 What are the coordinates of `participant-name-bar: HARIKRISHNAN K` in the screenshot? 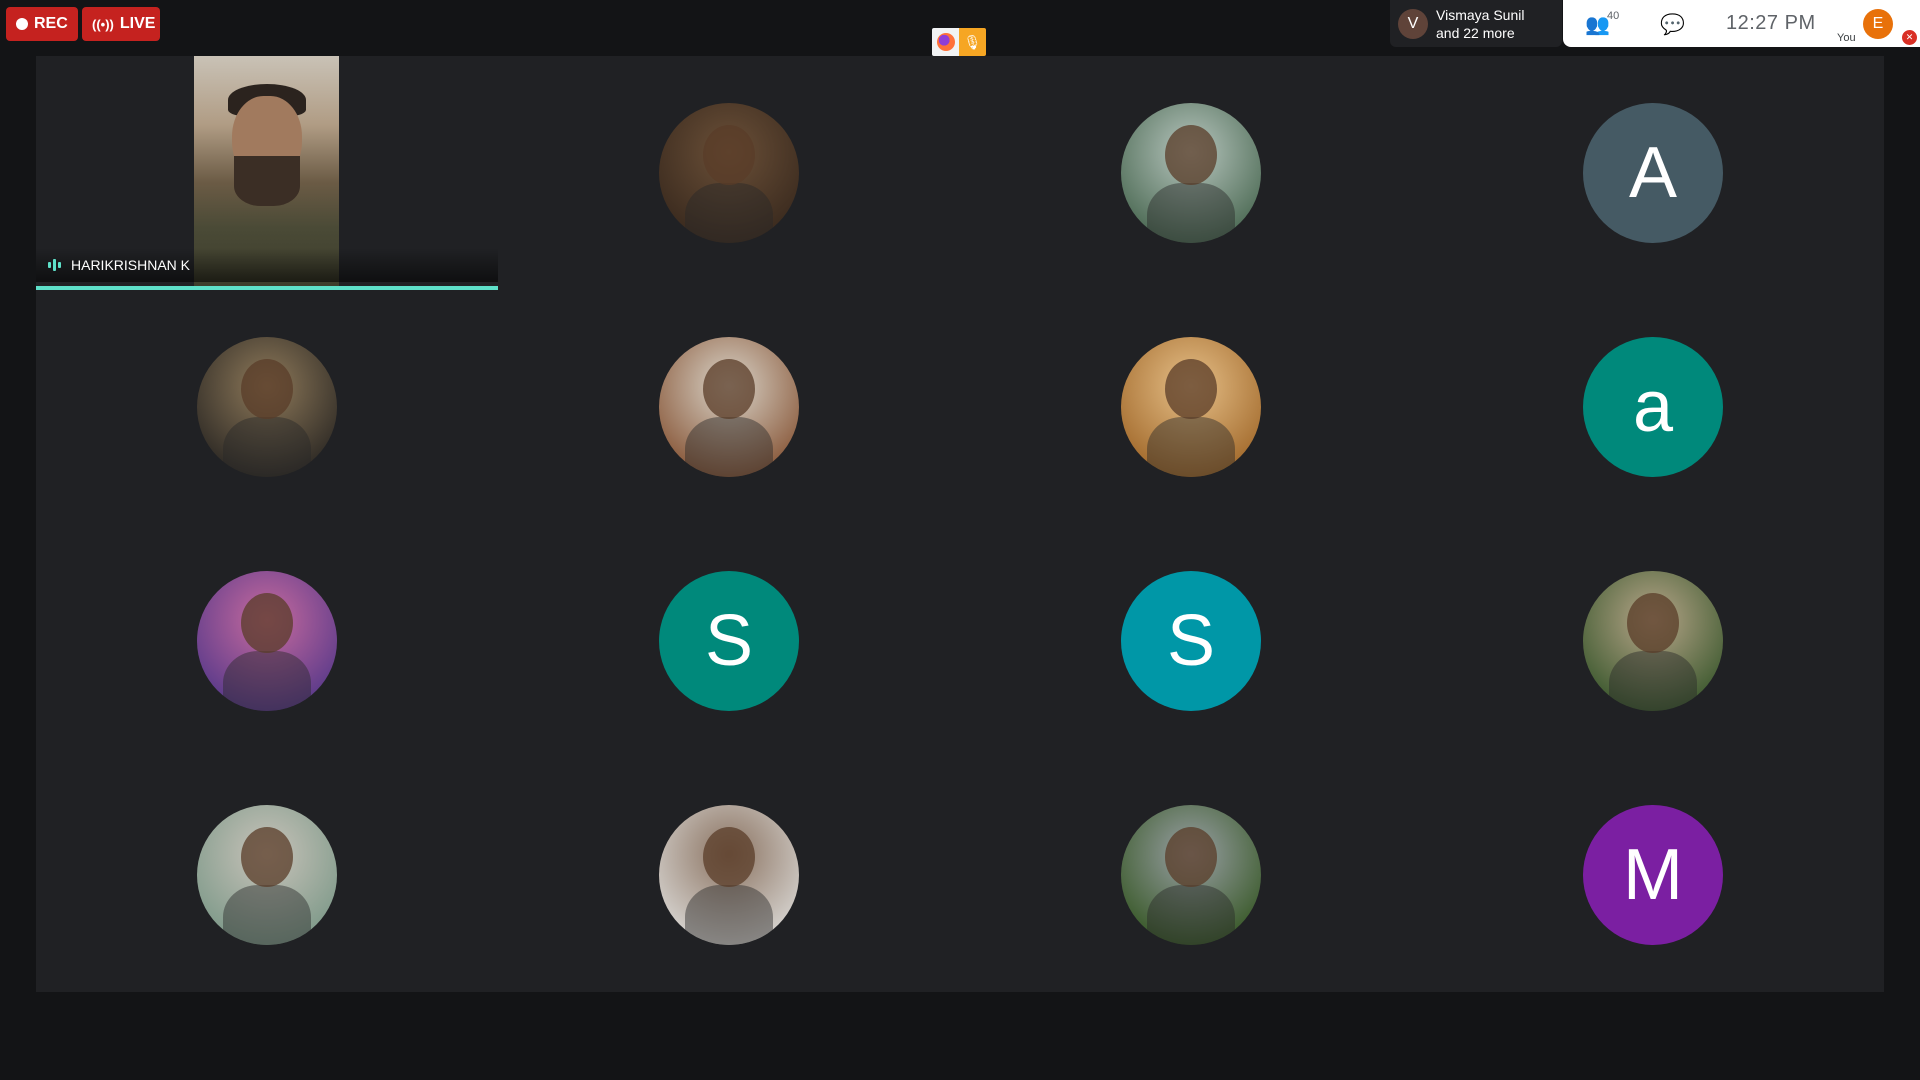 It's located at (267, 265).